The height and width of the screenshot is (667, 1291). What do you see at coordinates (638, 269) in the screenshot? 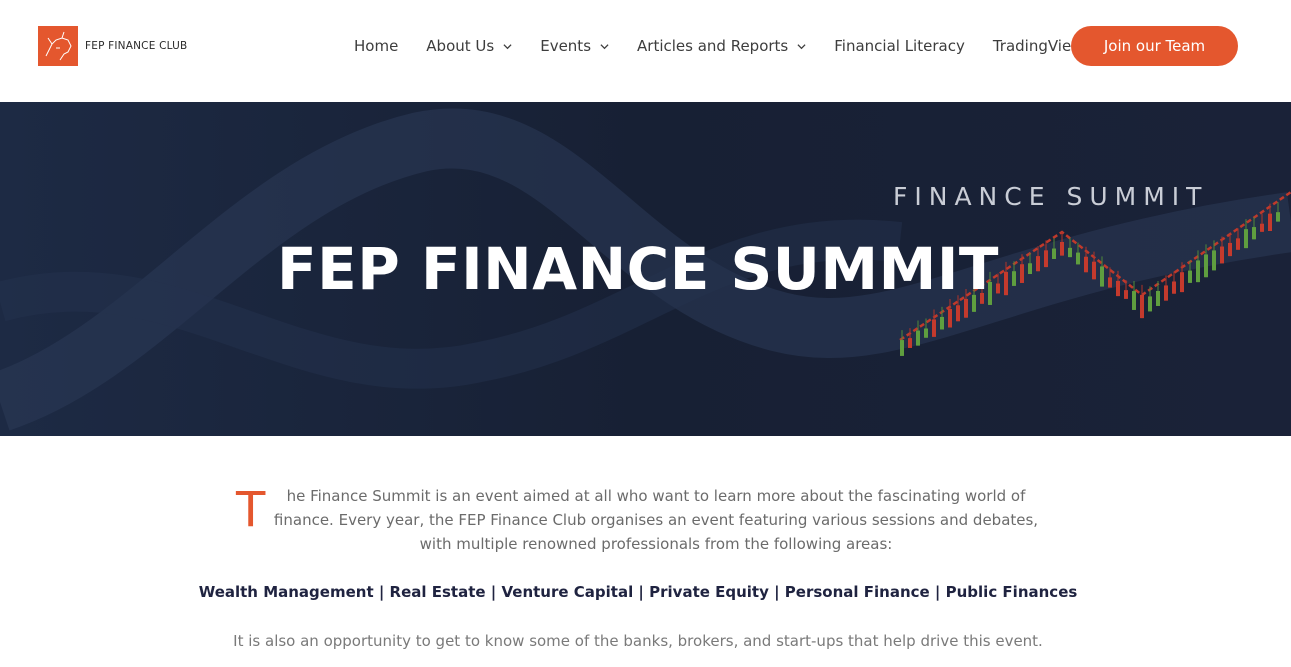
I see `hero-title: FEP FINANCE SUMMIT` at bounding box center [638, 269].